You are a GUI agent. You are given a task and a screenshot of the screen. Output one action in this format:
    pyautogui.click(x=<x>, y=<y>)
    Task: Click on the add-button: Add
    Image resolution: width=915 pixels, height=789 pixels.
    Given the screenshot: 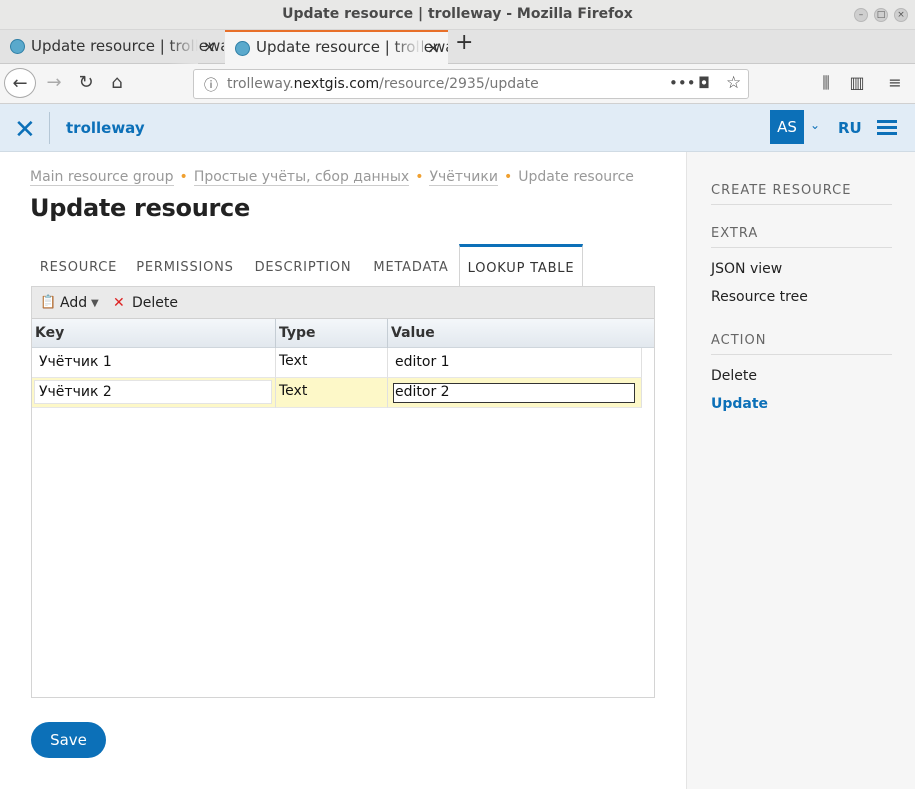 What is the action you would take?
    pyautogui.click(x=73, y=303)
    